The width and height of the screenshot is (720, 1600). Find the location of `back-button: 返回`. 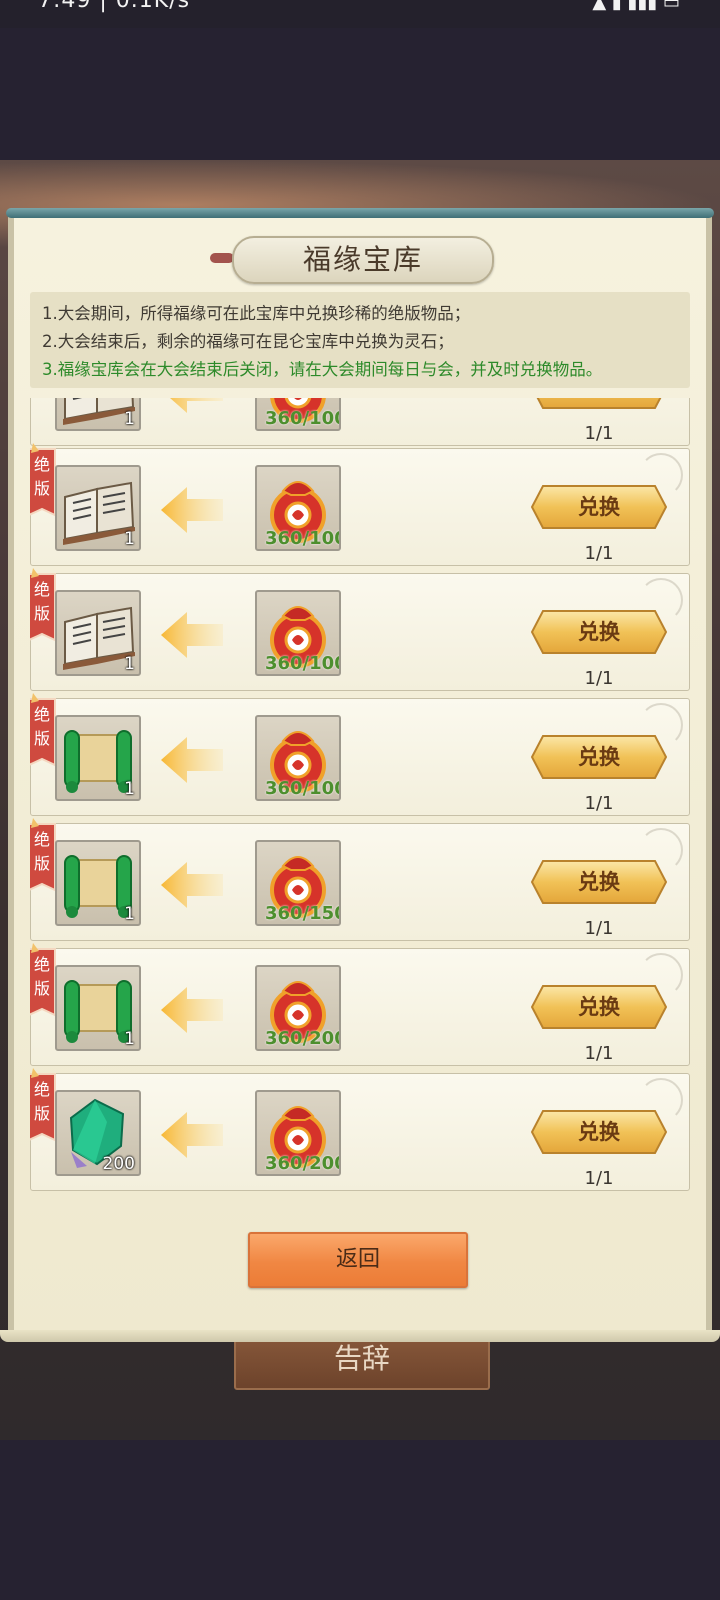

back-button: 返回 is located at coordinates (358, 1260).